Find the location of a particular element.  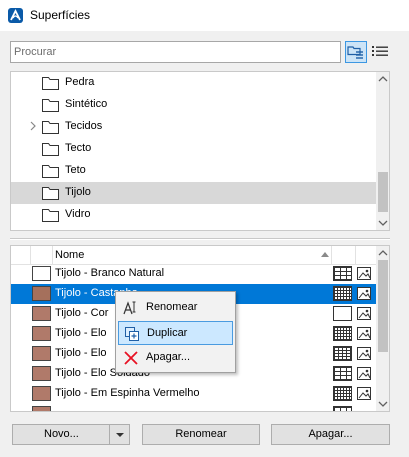

tree-item: Vidro is located at coordinates (193, 215).